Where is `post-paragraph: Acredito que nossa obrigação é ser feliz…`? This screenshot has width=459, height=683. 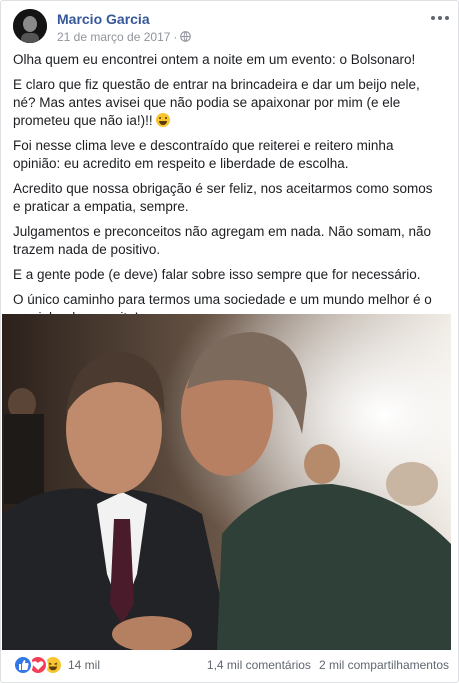 post-paragraph: Acredito que nossa obrigação é ser feliz… is located at coordinates (223, 197).